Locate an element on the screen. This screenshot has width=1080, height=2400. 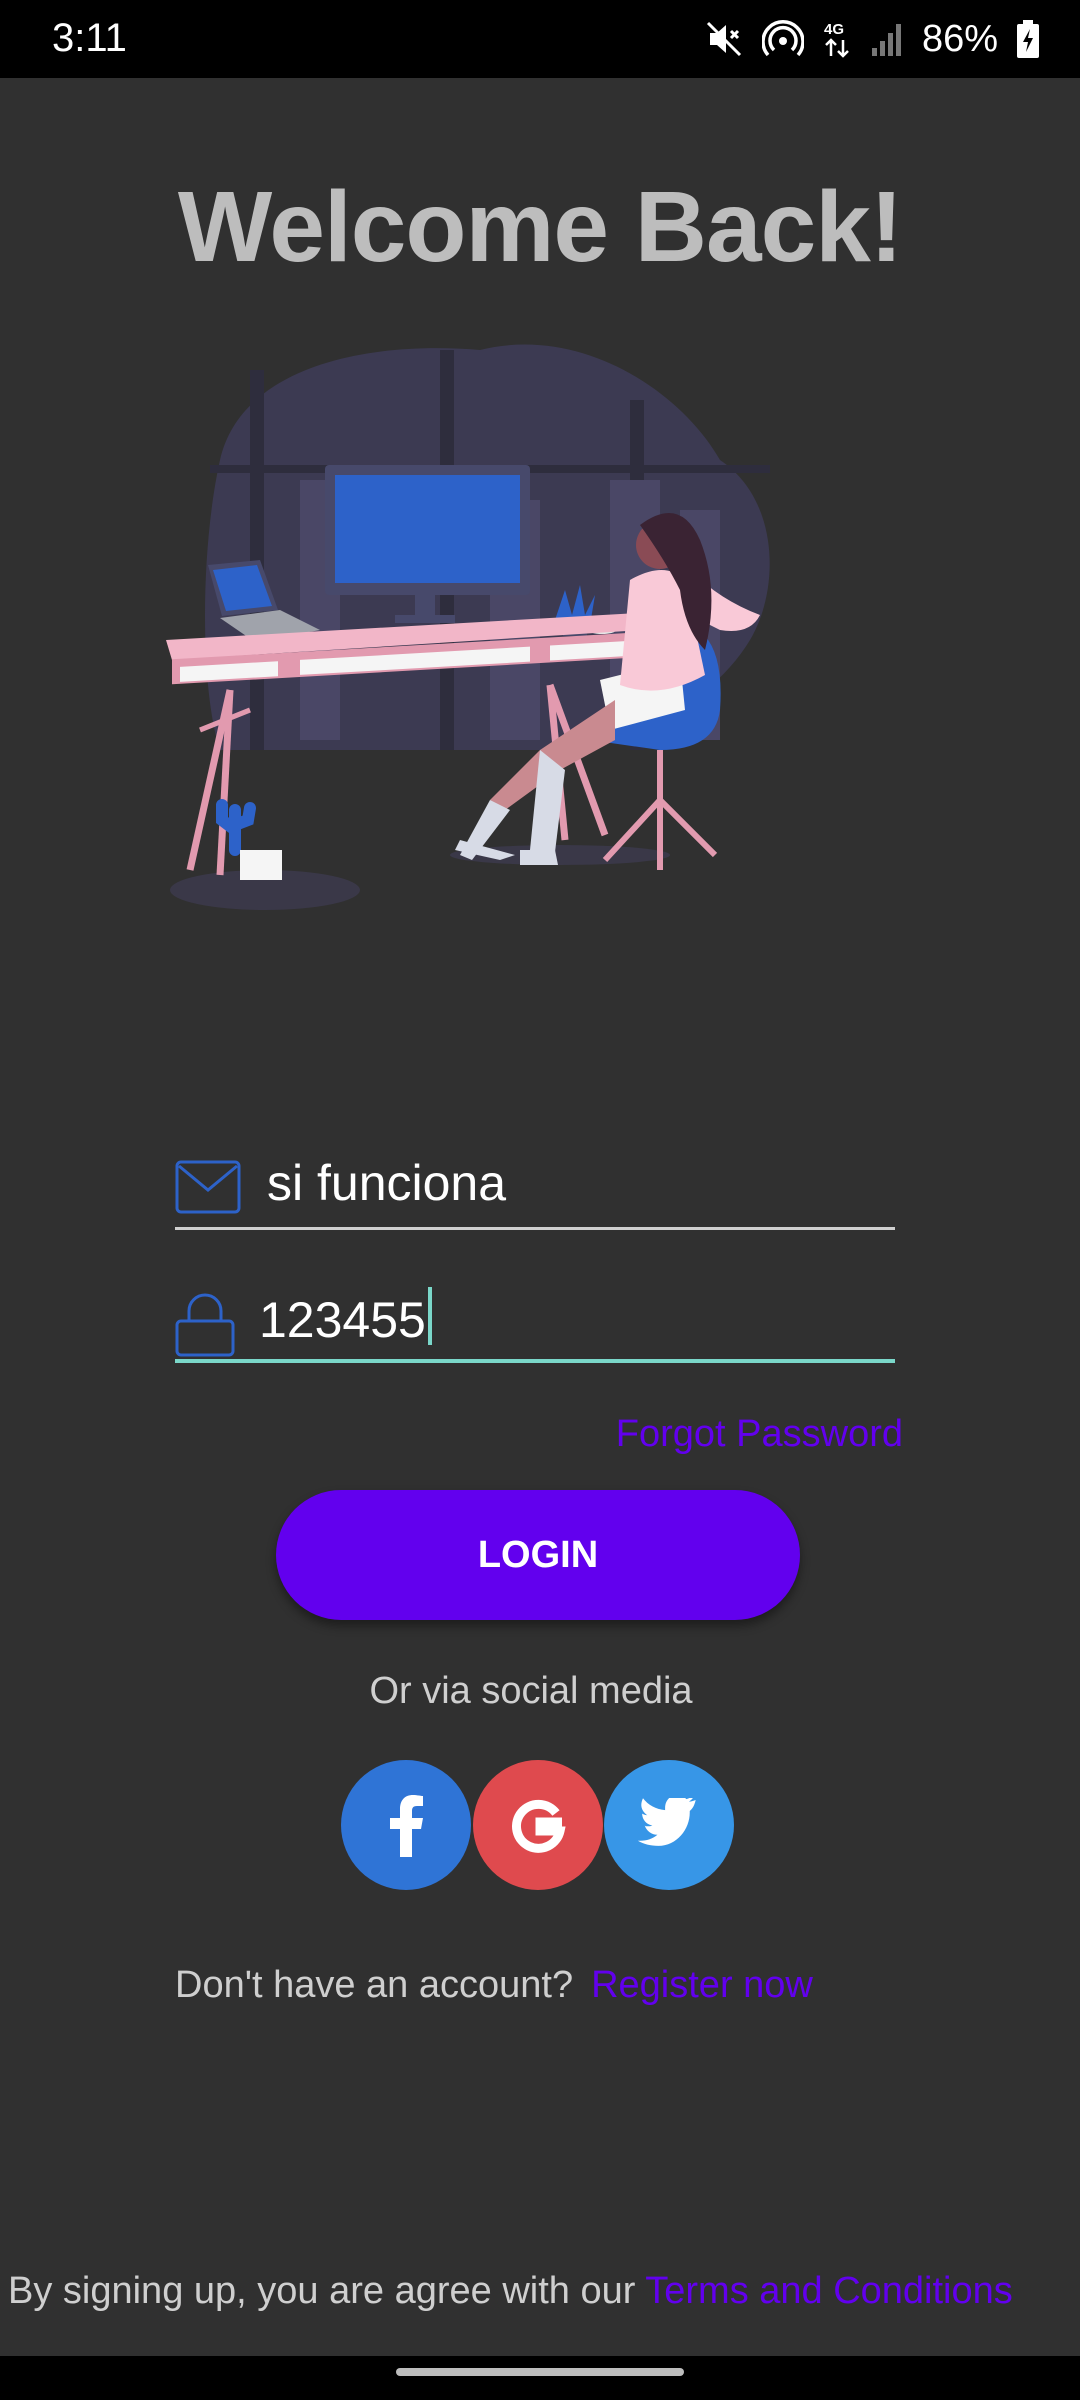
page-title: Welcome Back! is located at coordinates (540, 227).